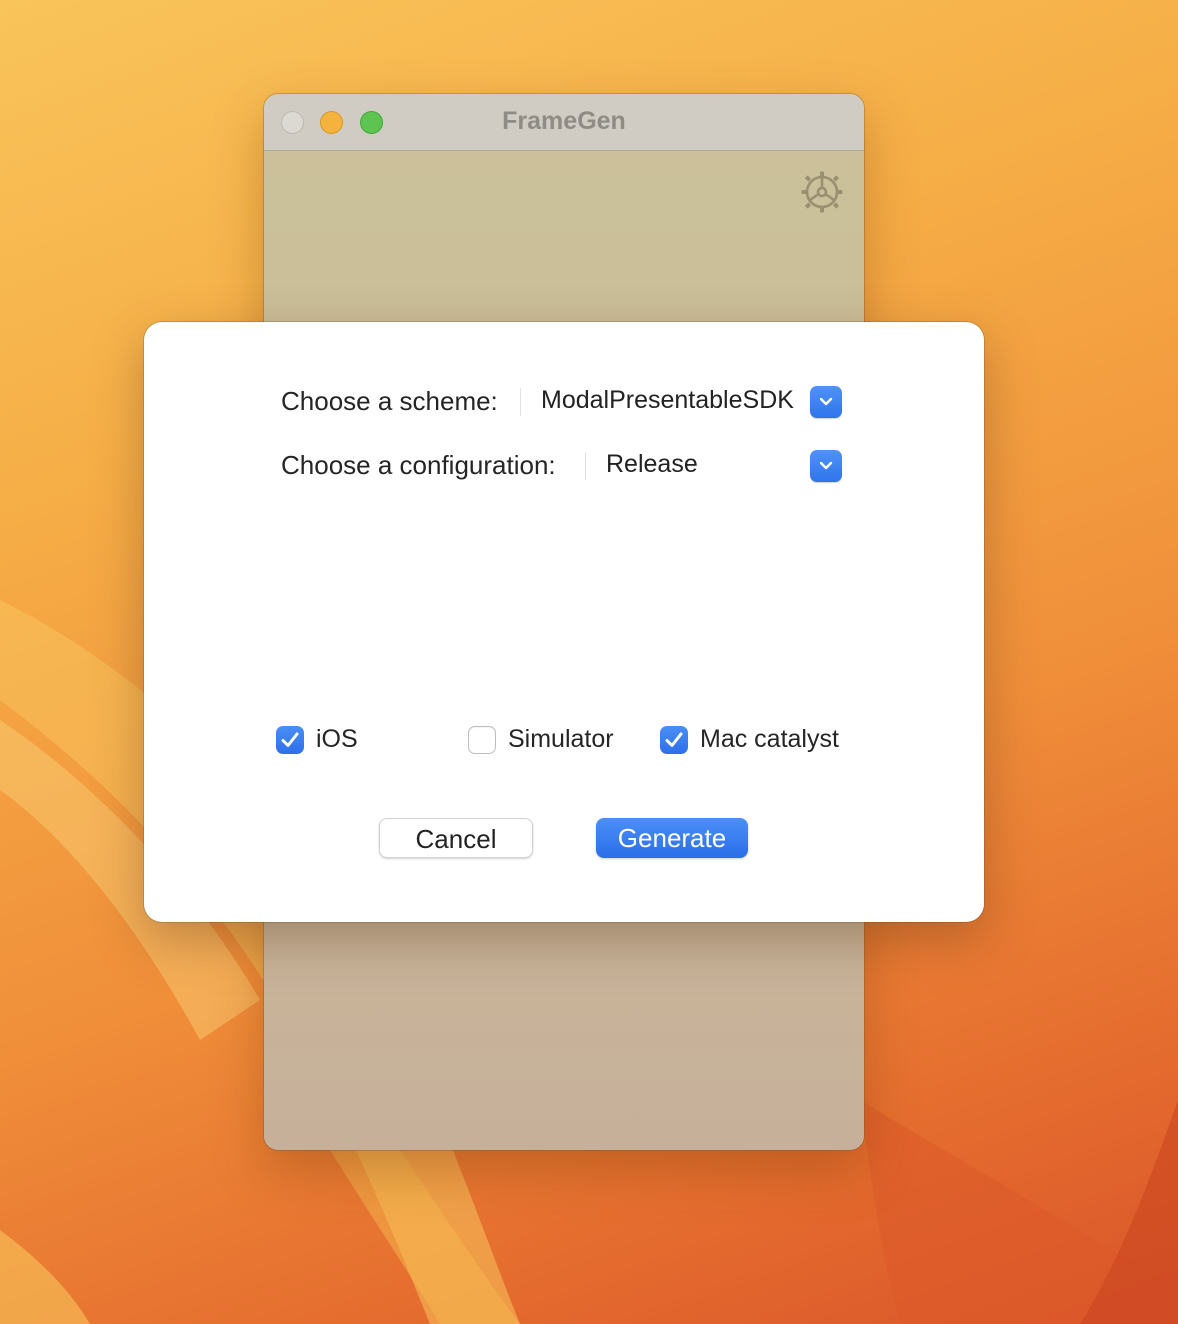 This screenshot has width=1178, height=1324. Describe the element at coordinates (561, 739) in the screenshot. I see `simulator-checkbox-label: Simulator` at that location.